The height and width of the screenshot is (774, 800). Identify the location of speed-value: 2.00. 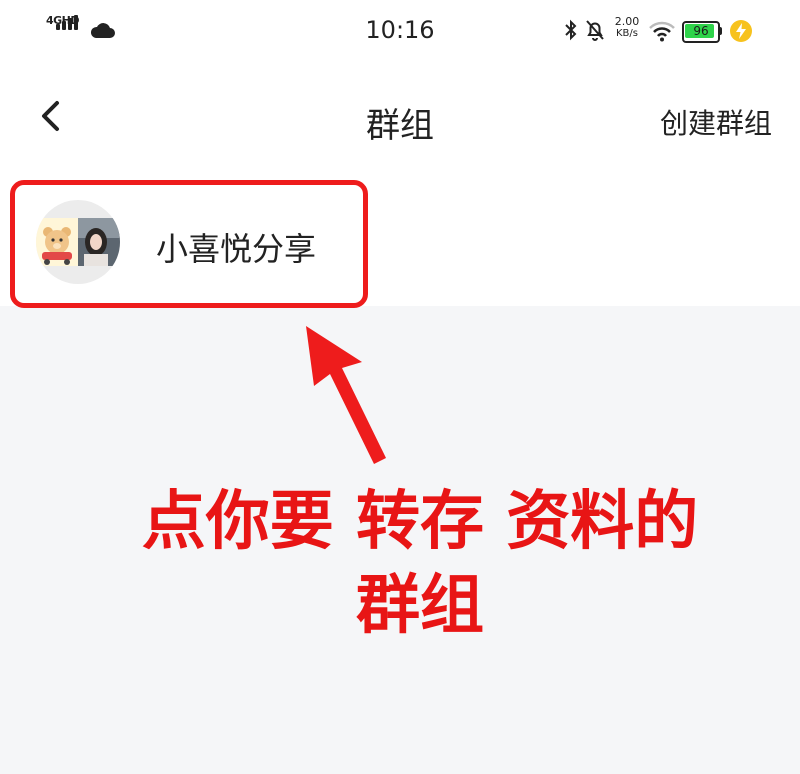
(627, 21).